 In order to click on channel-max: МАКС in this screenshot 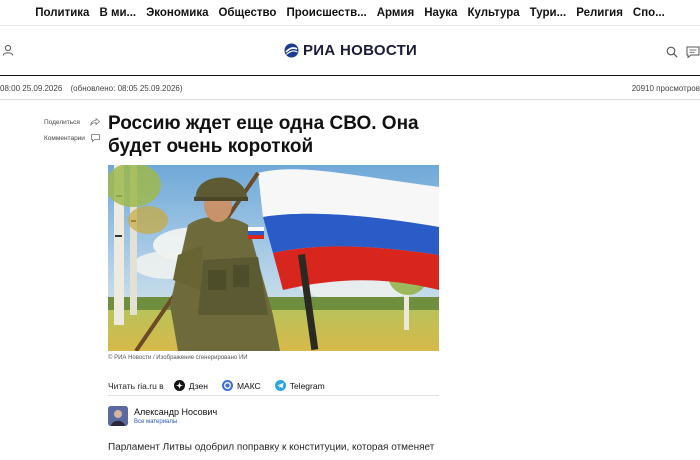, I will do `click(241, 385)`.